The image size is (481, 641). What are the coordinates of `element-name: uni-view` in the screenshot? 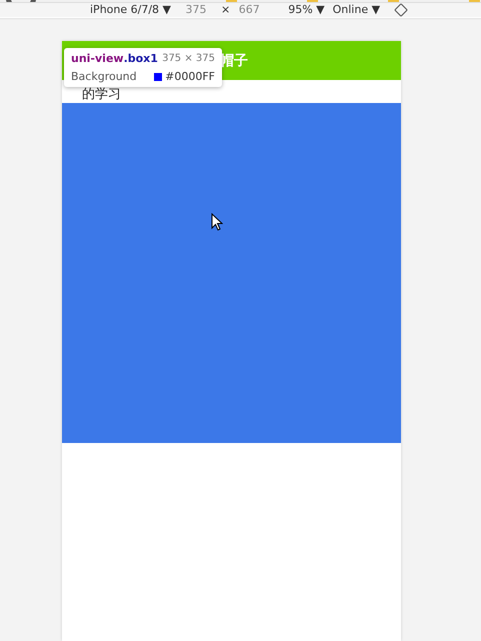 It's located at (97, 58).